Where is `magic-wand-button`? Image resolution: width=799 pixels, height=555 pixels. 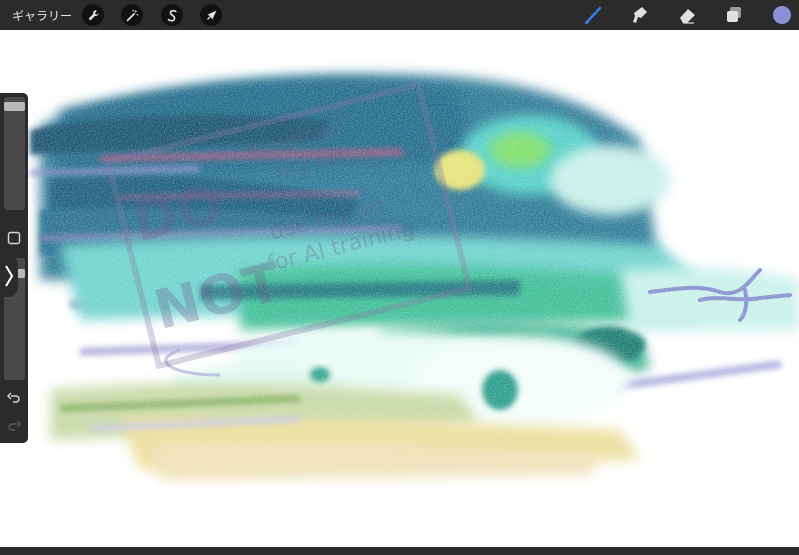
magic-wand-button is located at coordinates (132, 15).